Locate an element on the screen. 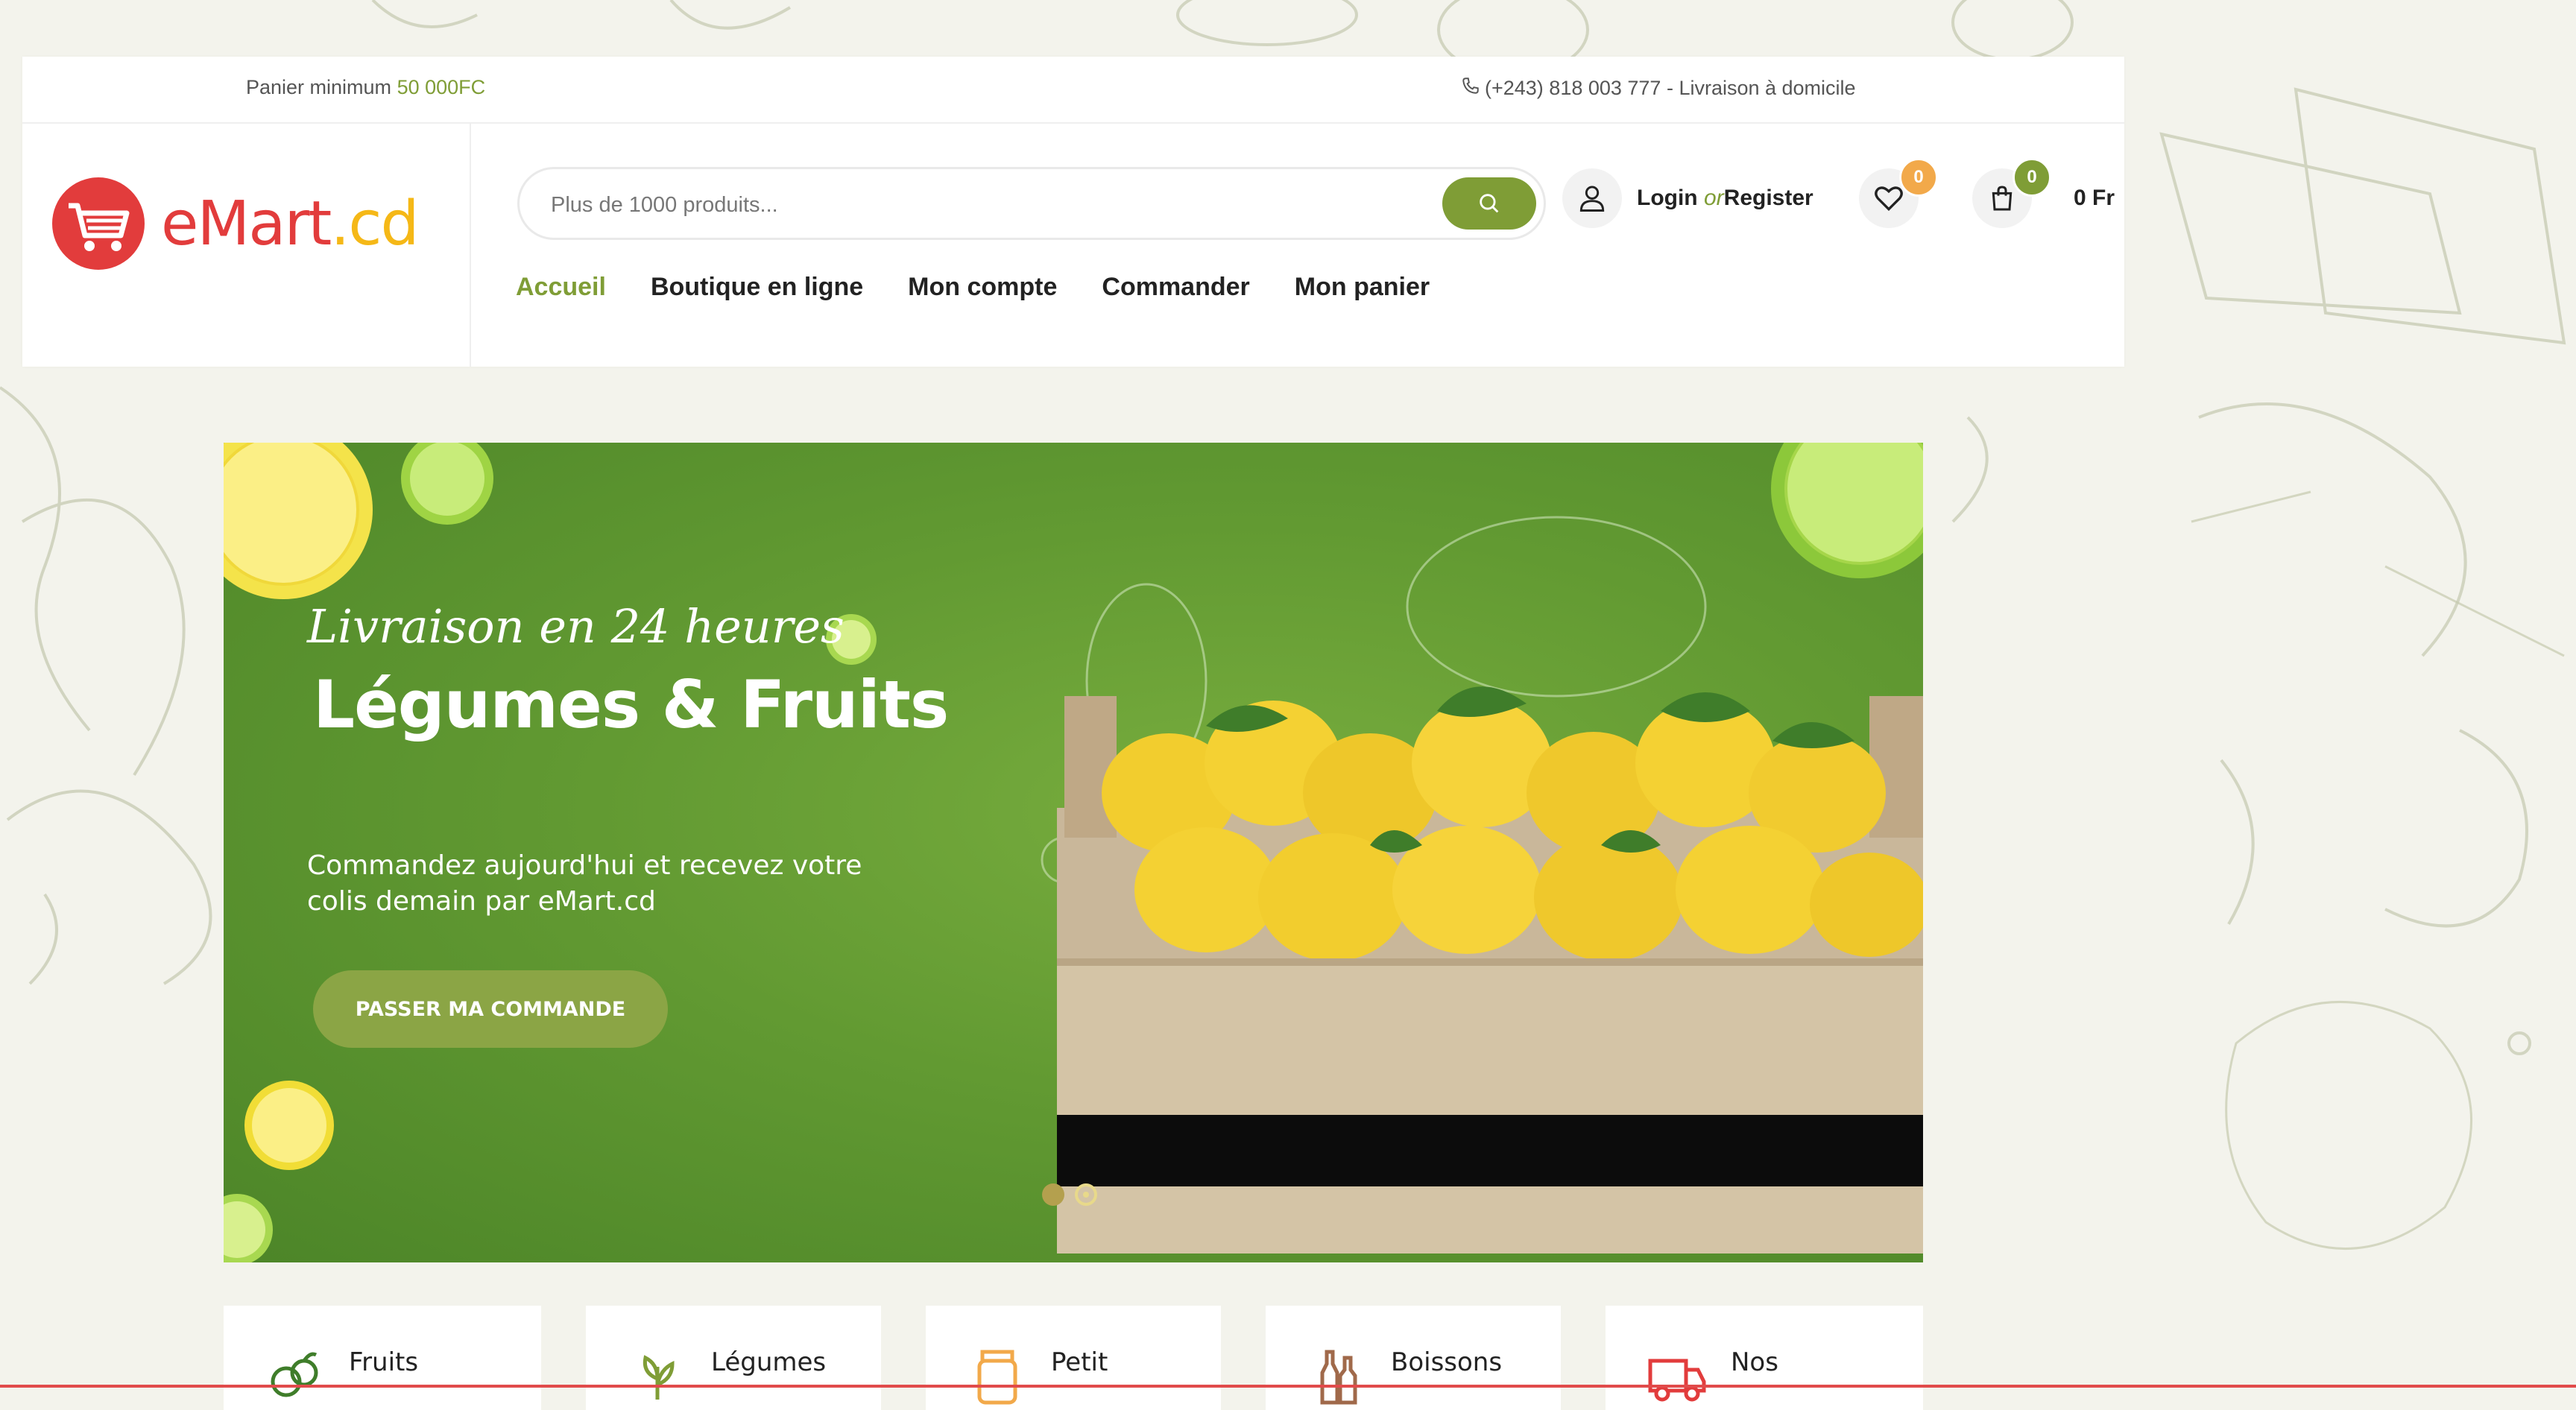  nav-item-mon-panier: Mon panier is located at coordinates (1362, 287).